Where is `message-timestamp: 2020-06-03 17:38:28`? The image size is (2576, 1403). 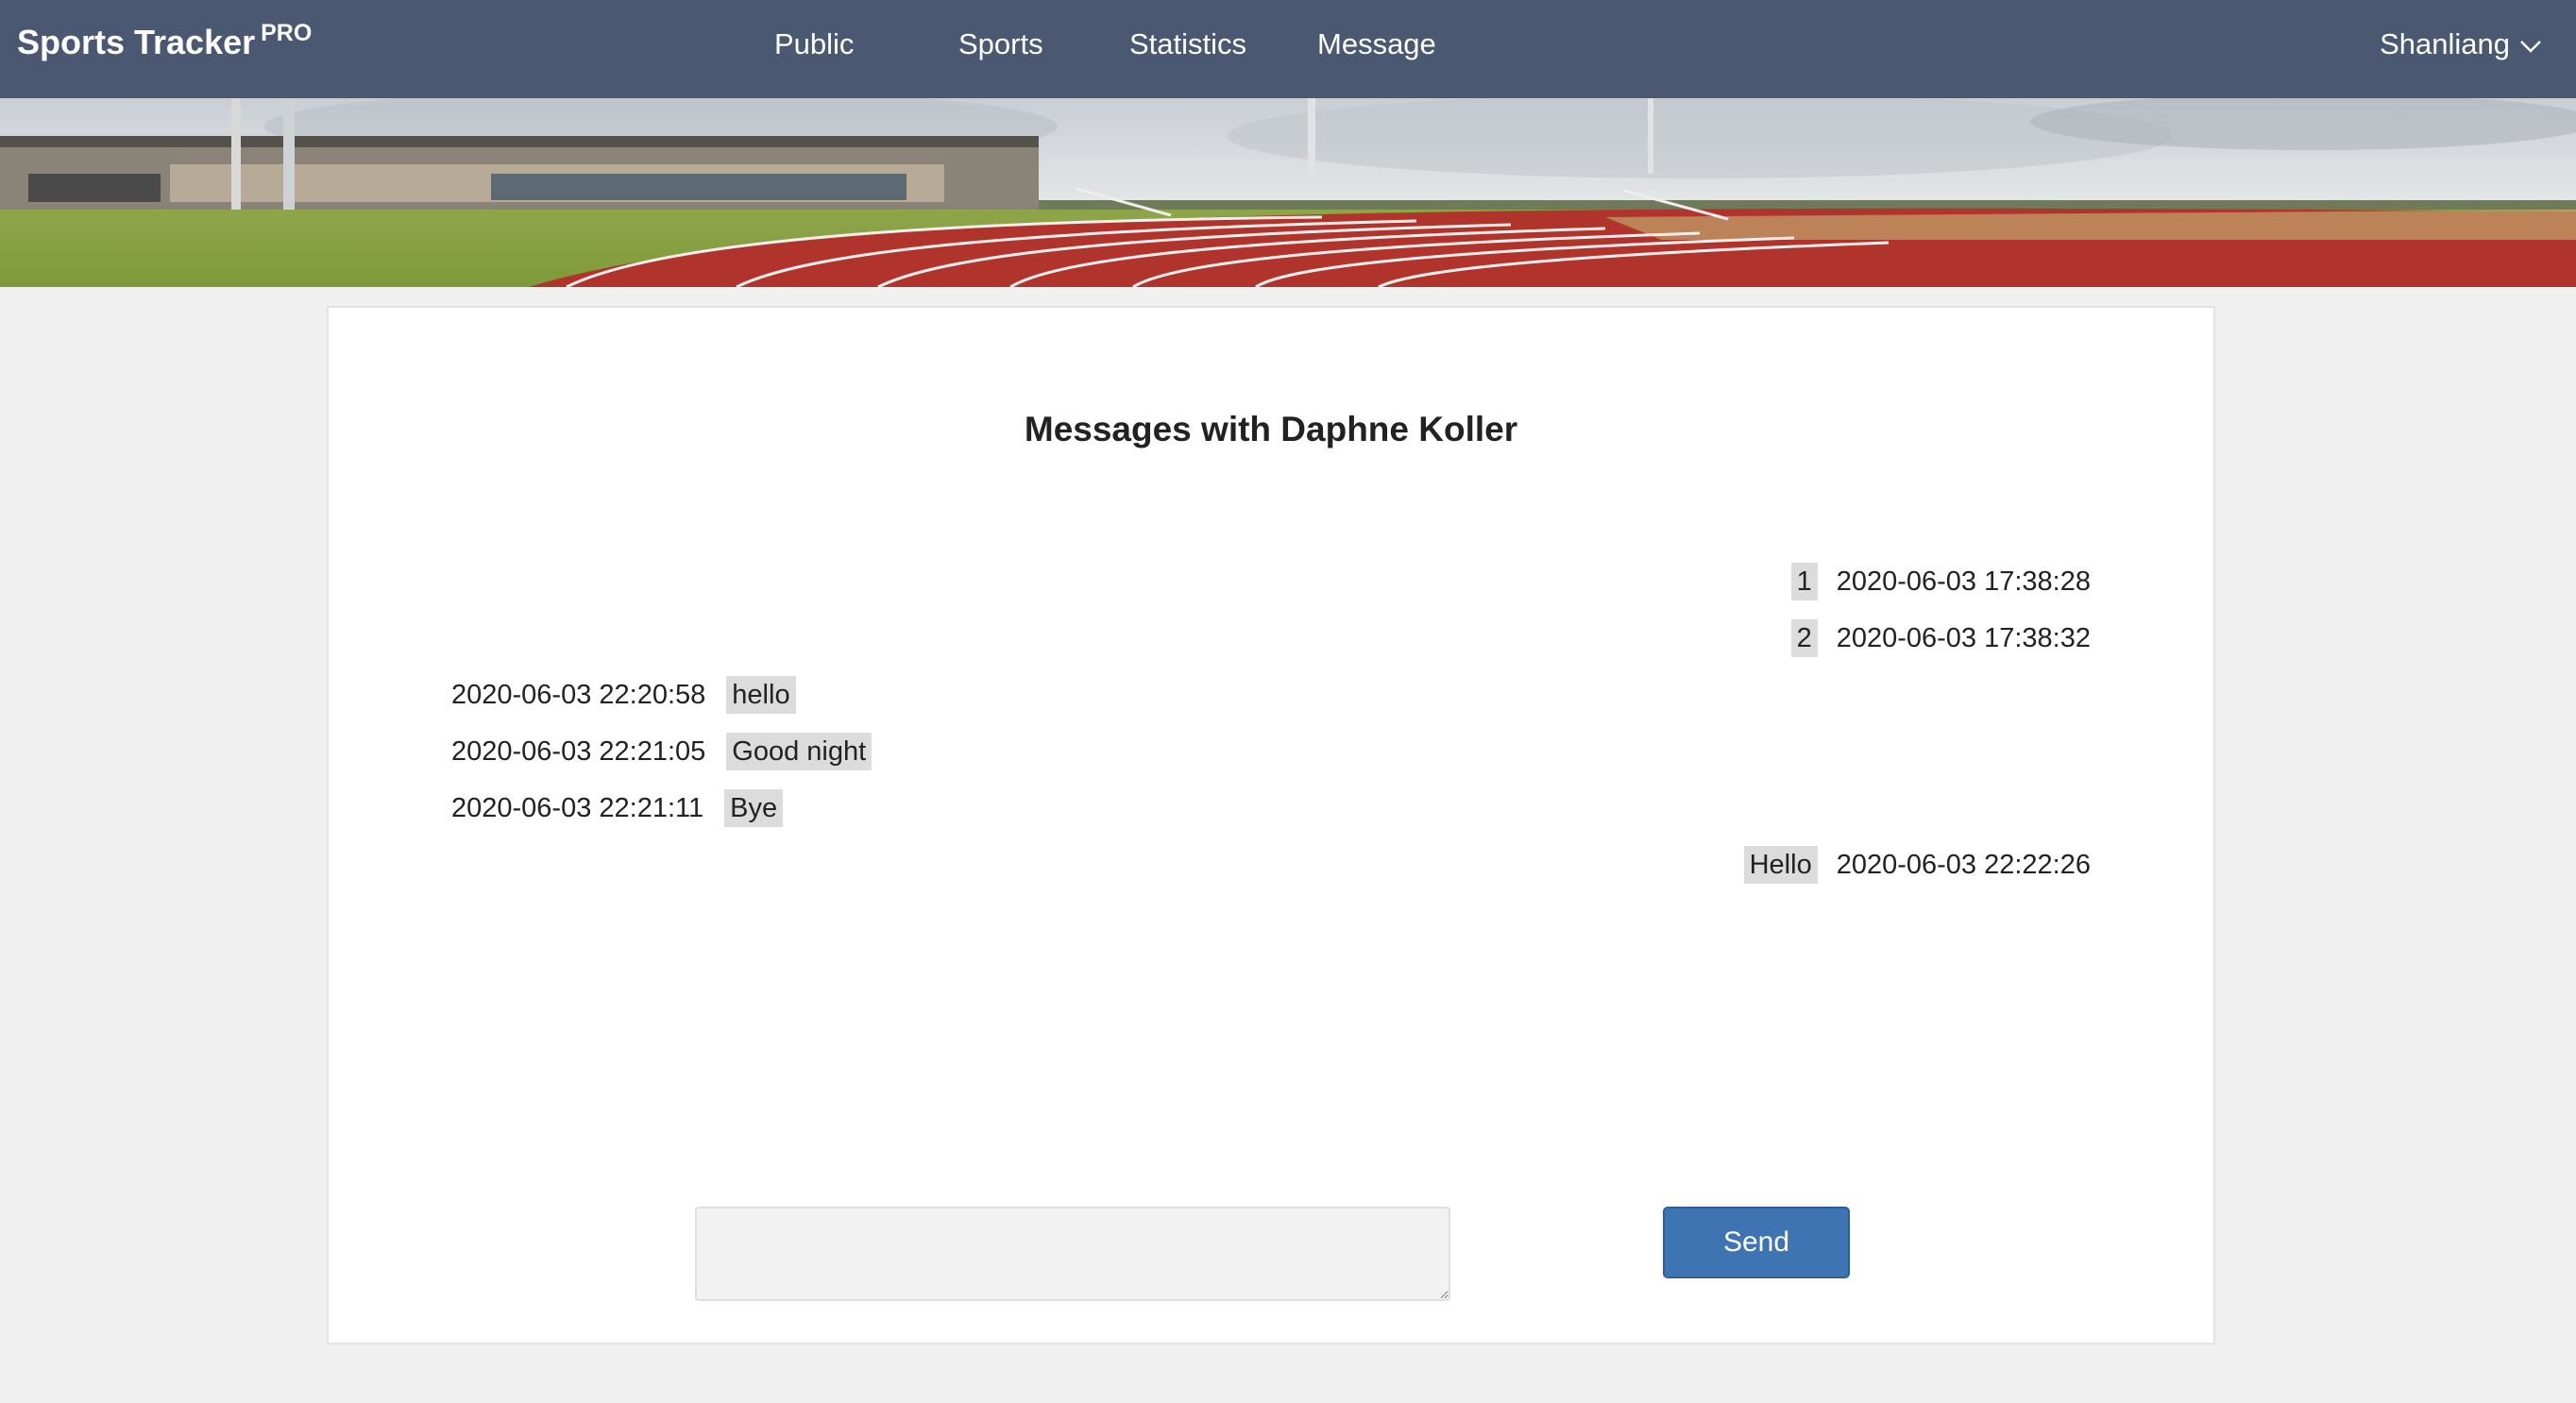 message-timestamp: 2020-06-03 17:38:28 is located at coordinates (1964, 581).